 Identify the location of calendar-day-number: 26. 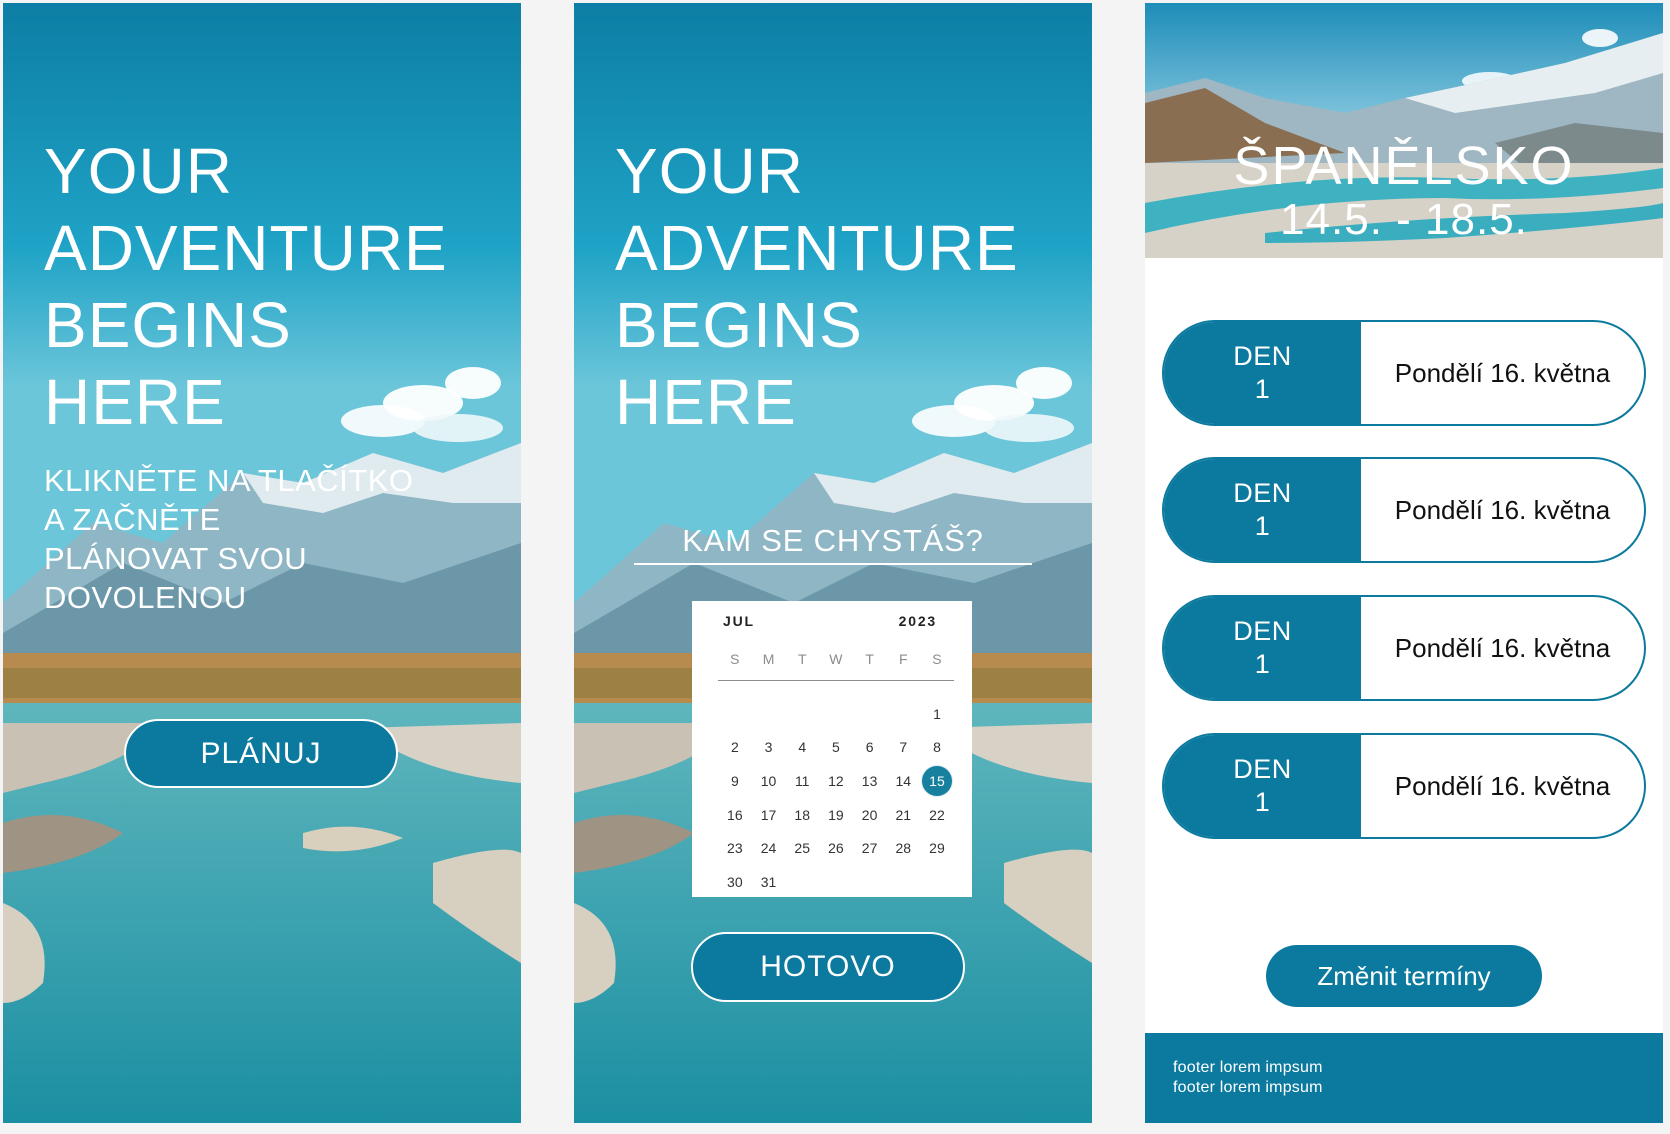
(836, 848).